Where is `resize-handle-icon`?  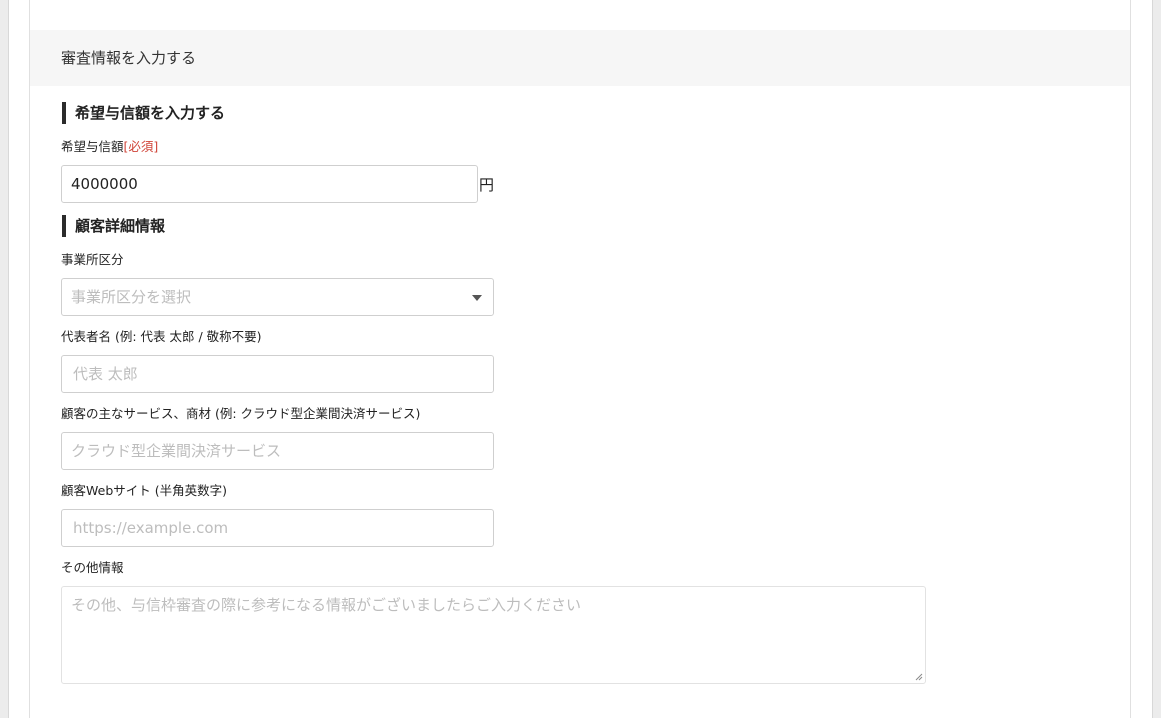
resize-handle-icon is located at coordinates (919, 677).